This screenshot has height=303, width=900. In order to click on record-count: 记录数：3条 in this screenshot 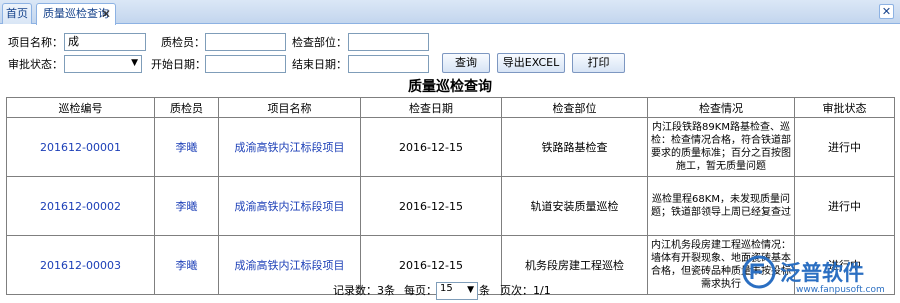, I will do `click(364, 290)`.